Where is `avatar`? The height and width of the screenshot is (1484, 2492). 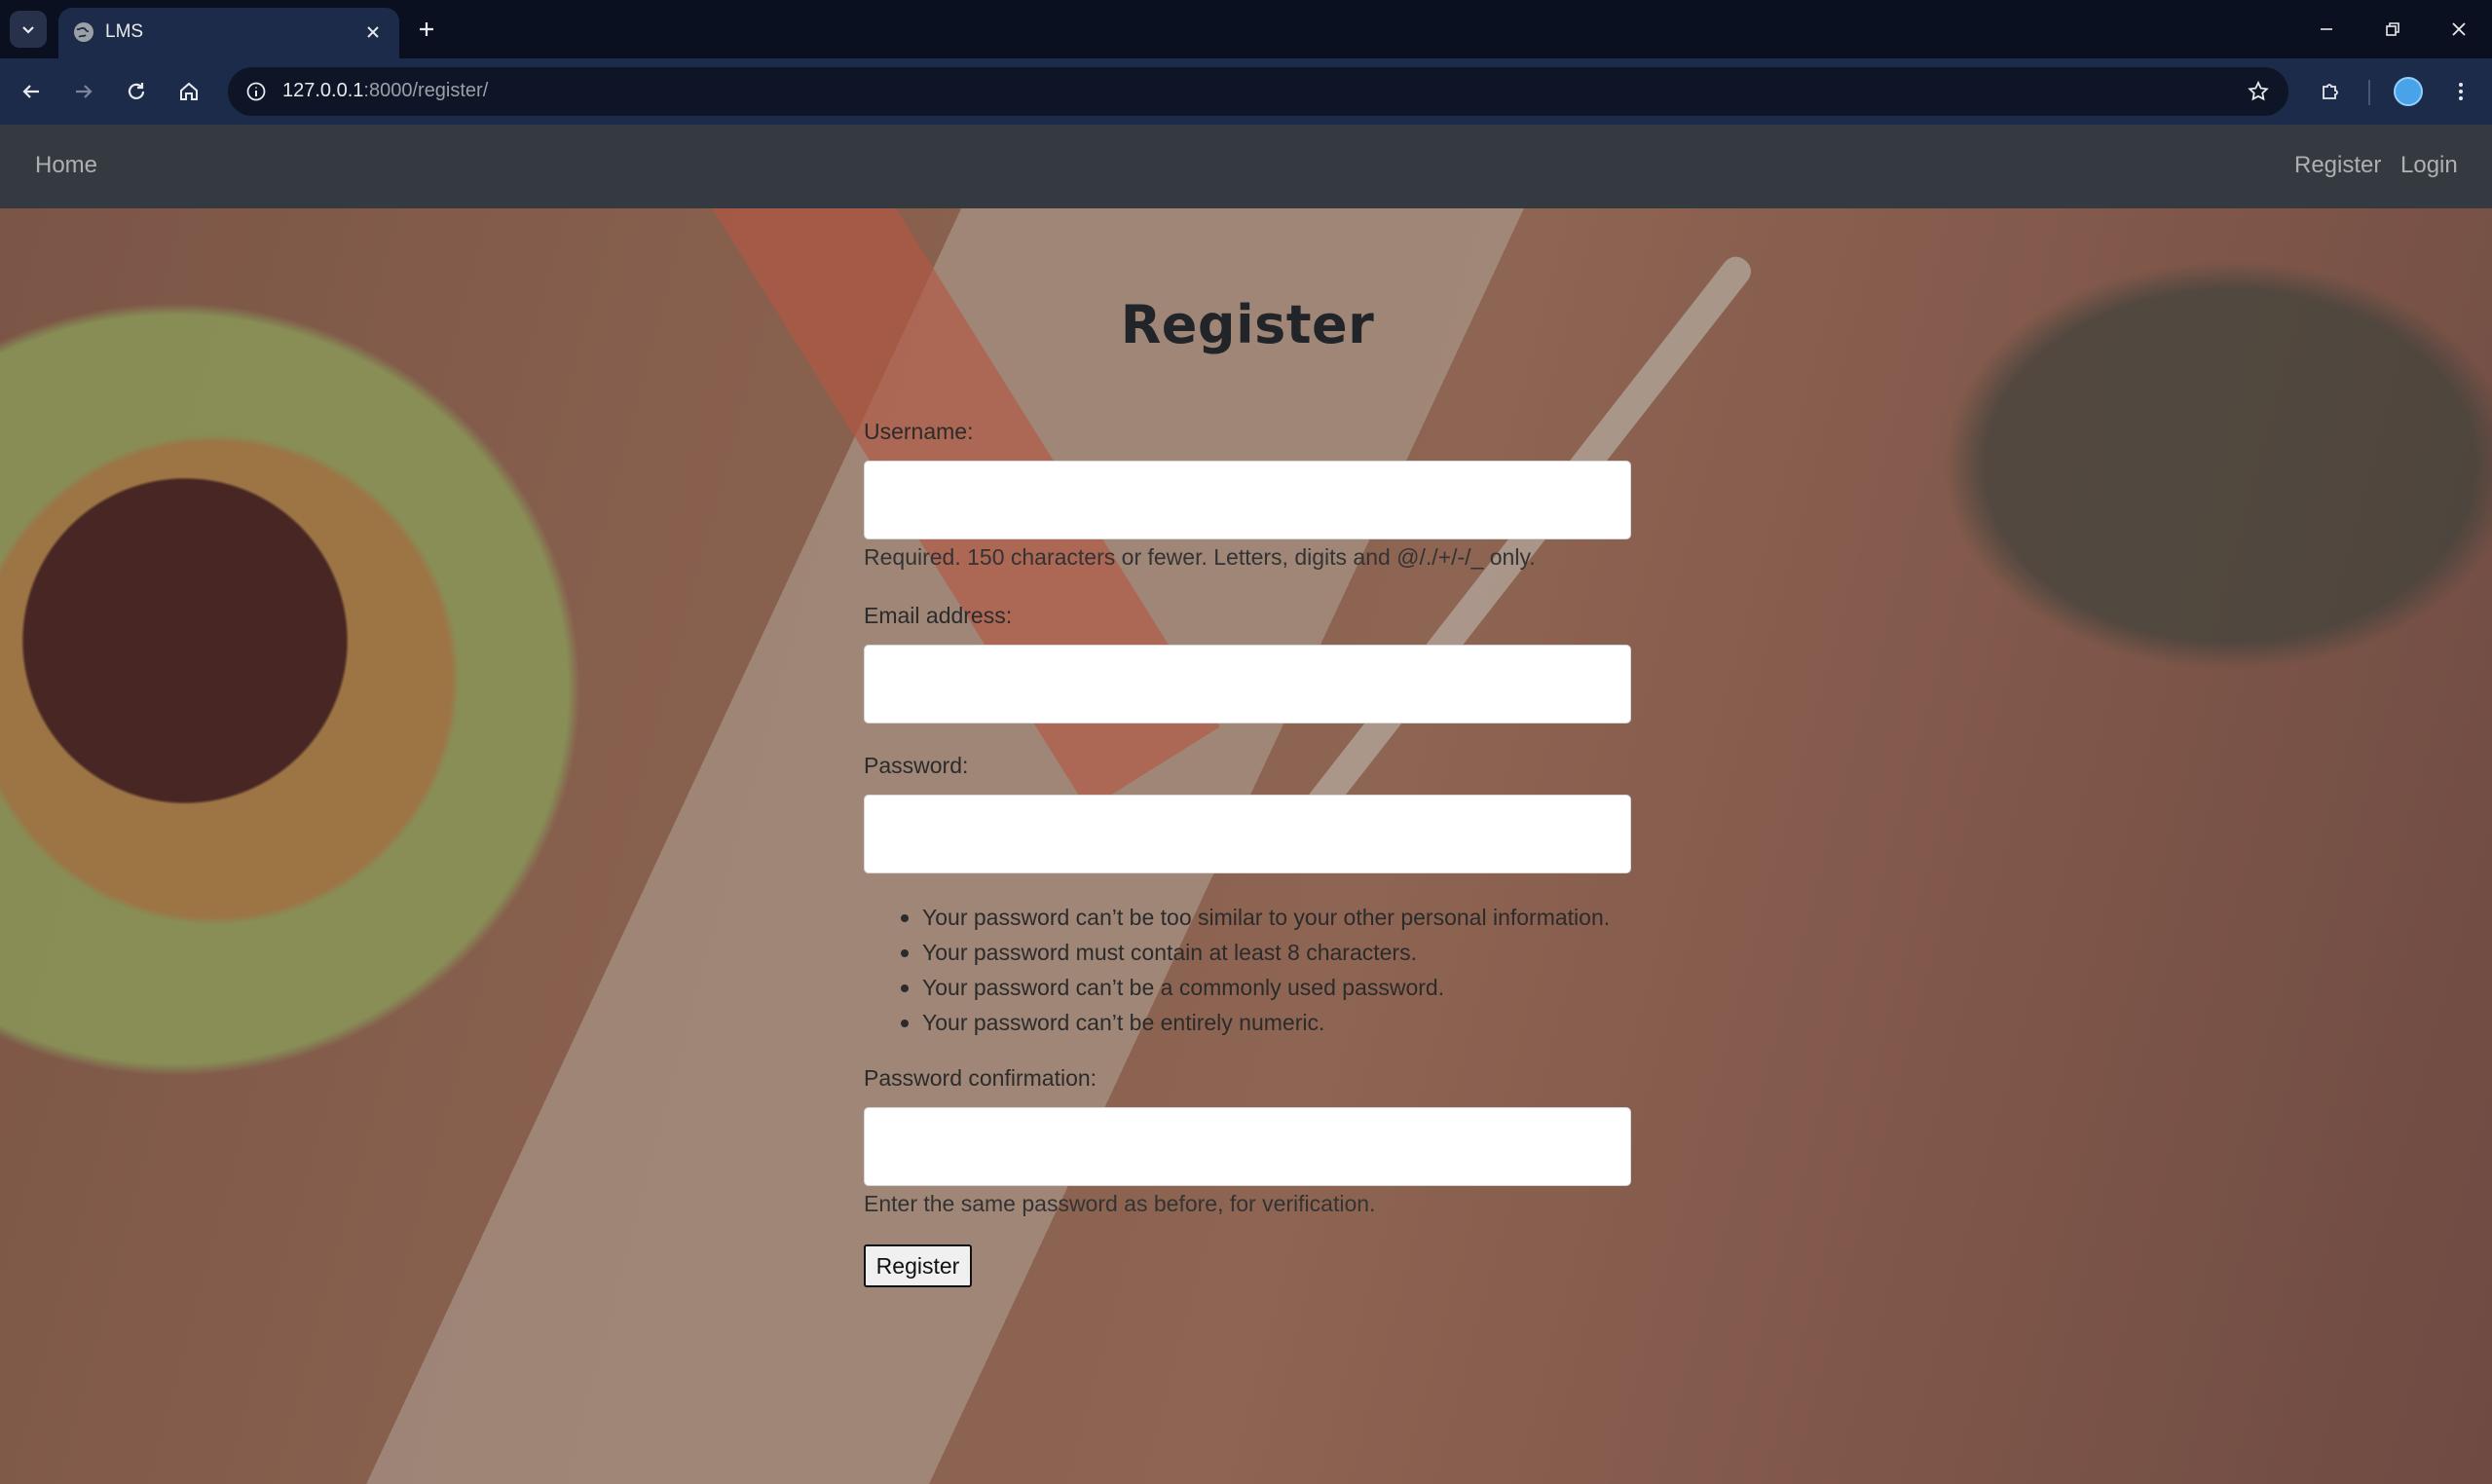
avatar is located at coordinates (2408, 91).